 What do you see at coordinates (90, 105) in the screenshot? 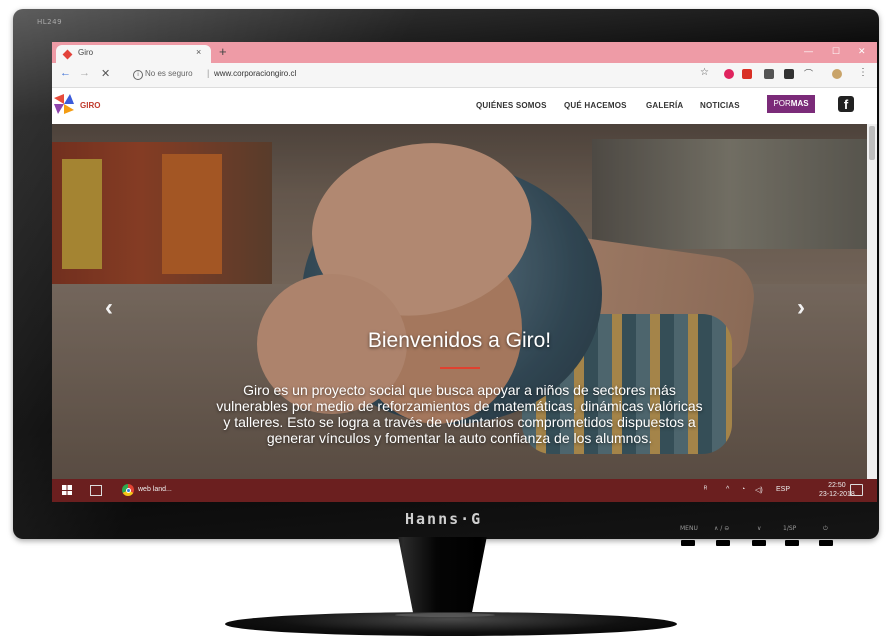
I see `site-logo-text: GIRO` at bounding box center [90, 105].